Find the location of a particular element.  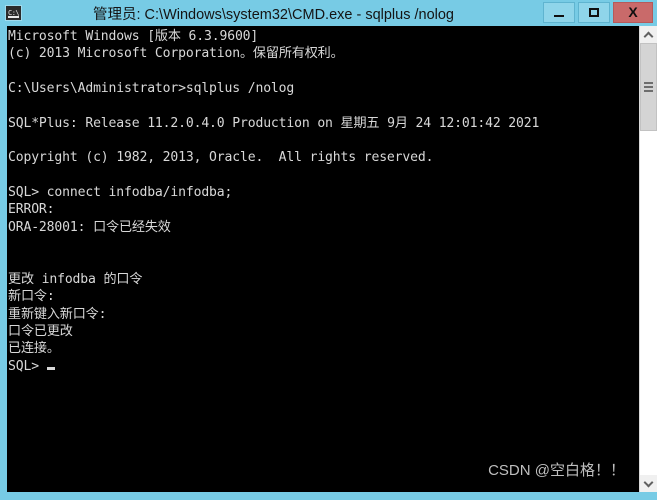

console-scrollbar is located at coordinates (648, 259).